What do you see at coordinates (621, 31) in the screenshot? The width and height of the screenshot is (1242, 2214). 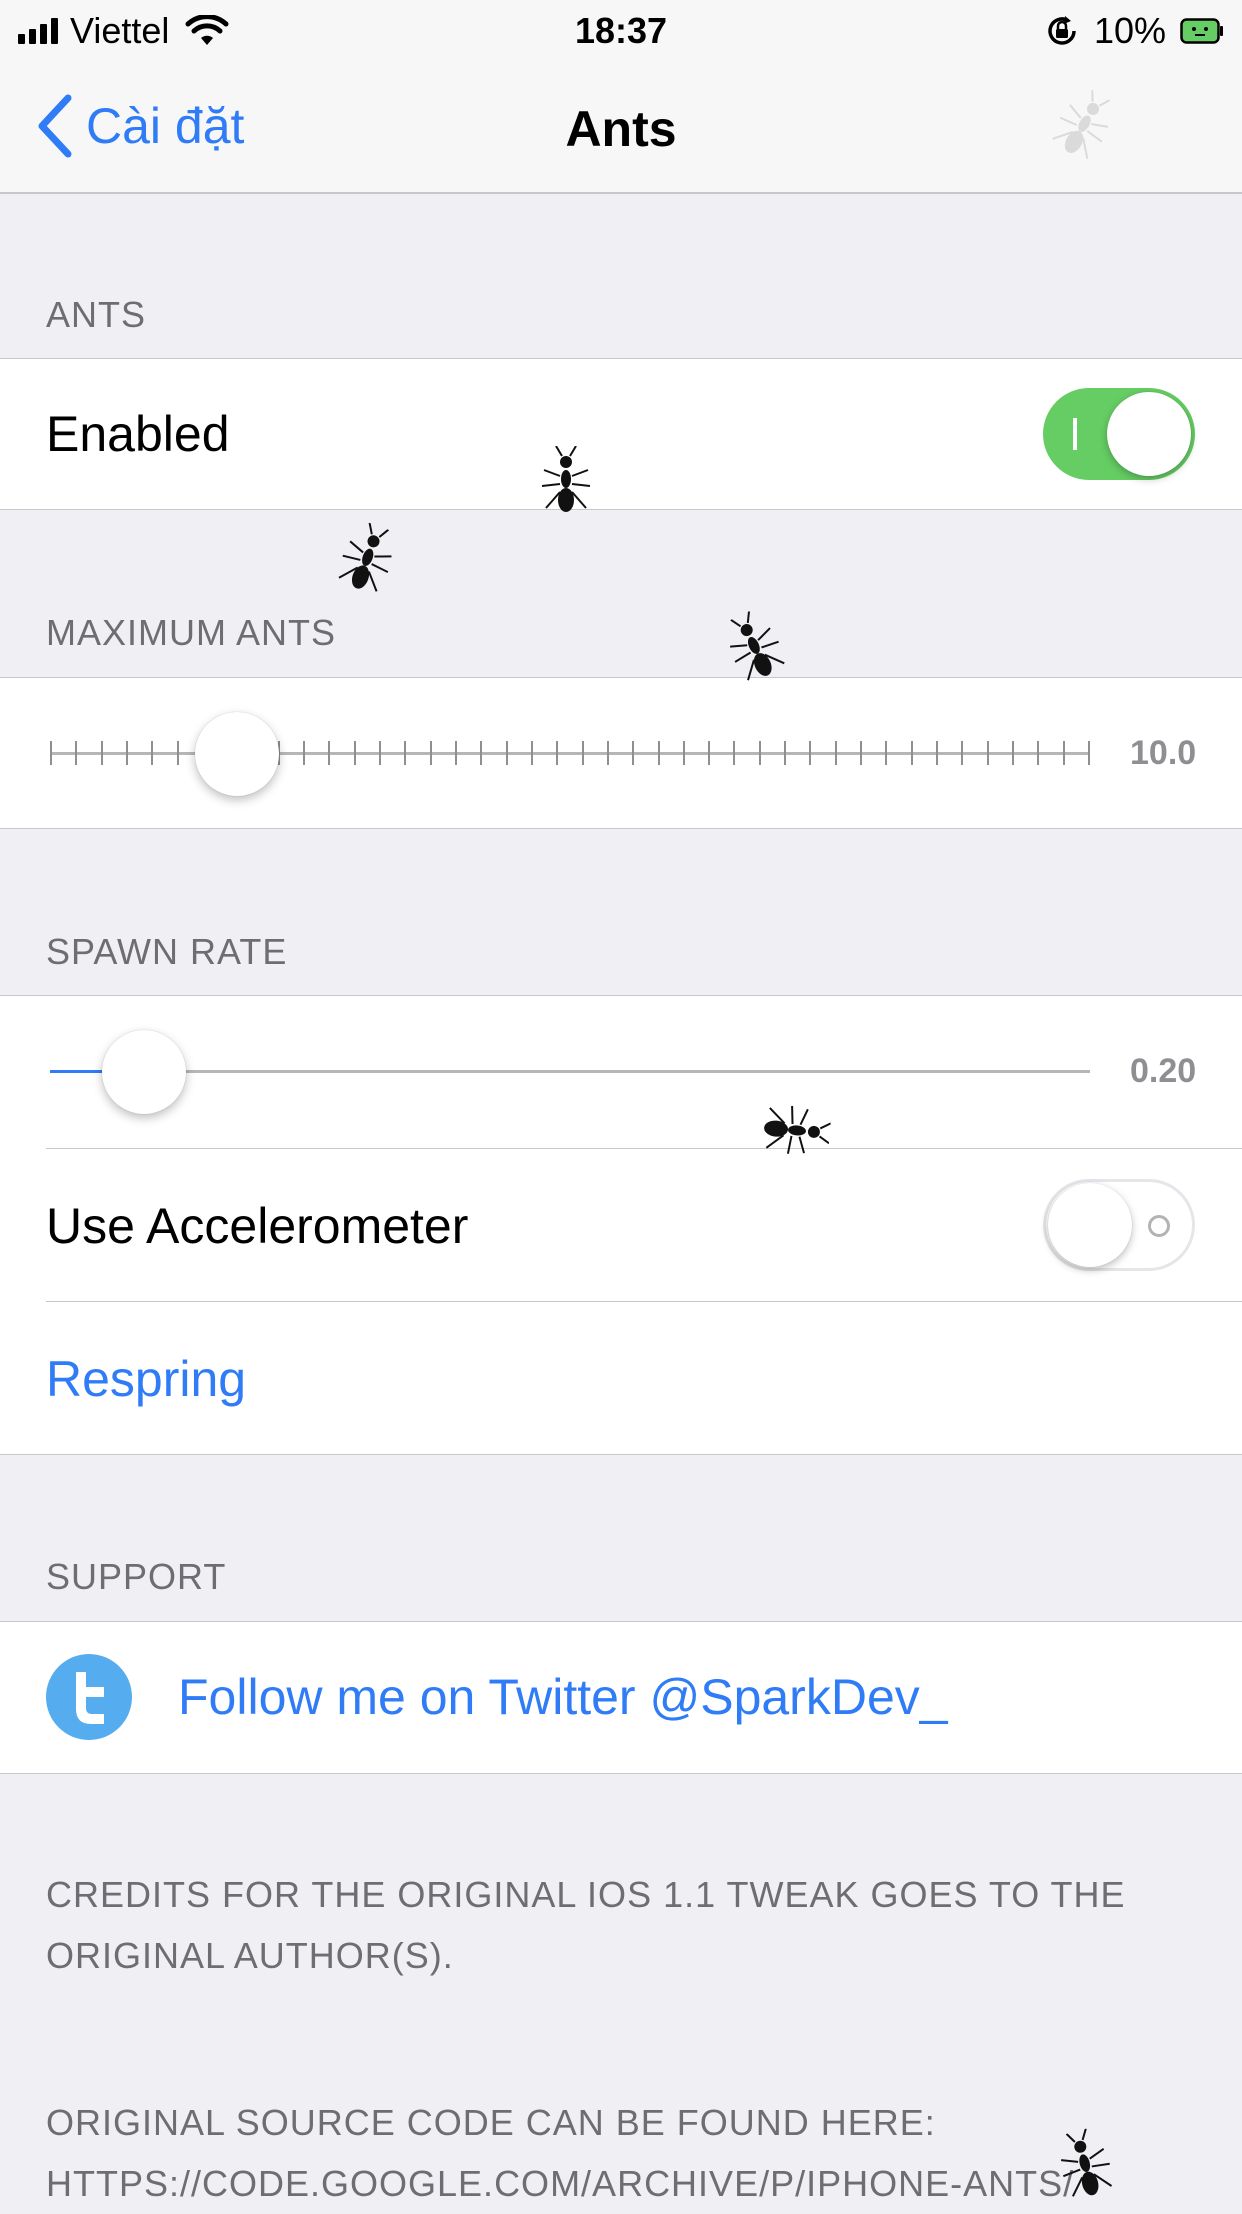 I see `status-bar: Viettel 18:37 10%` at bounding box center [621, 31].